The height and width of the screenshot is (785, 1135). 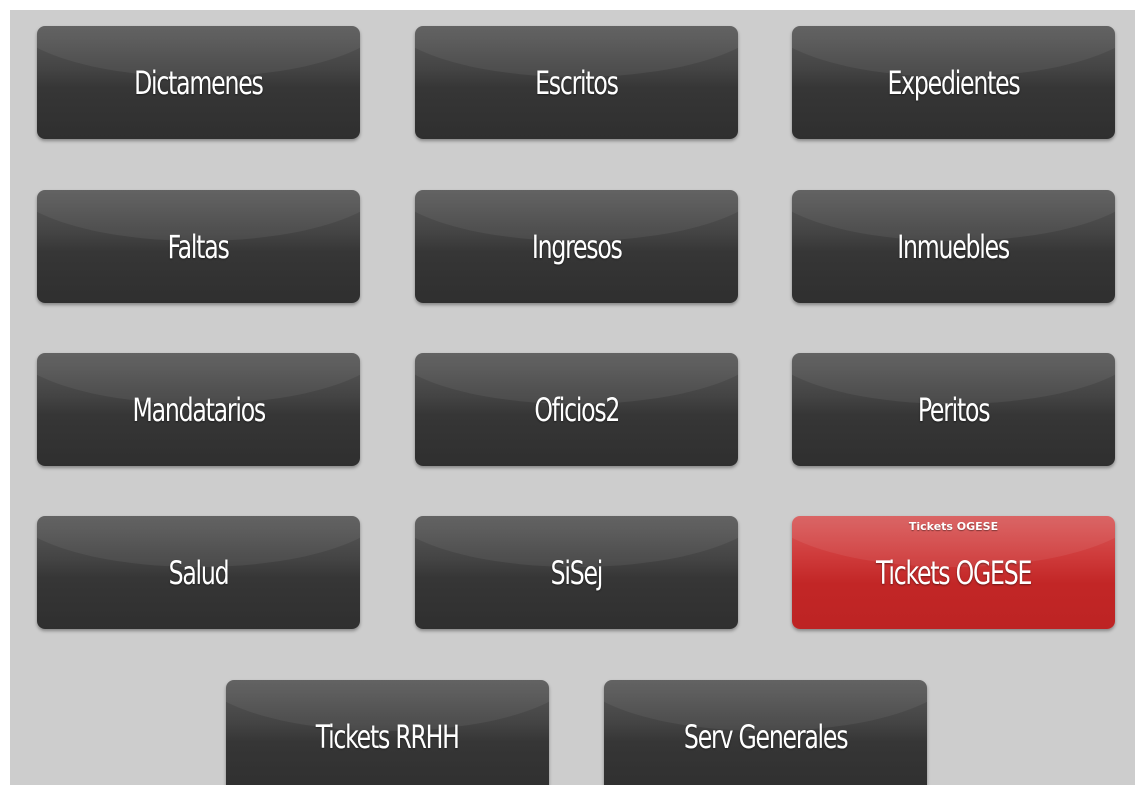 I want to click on serv-generales-button: Serv Generales, so click(x=765, y=732).